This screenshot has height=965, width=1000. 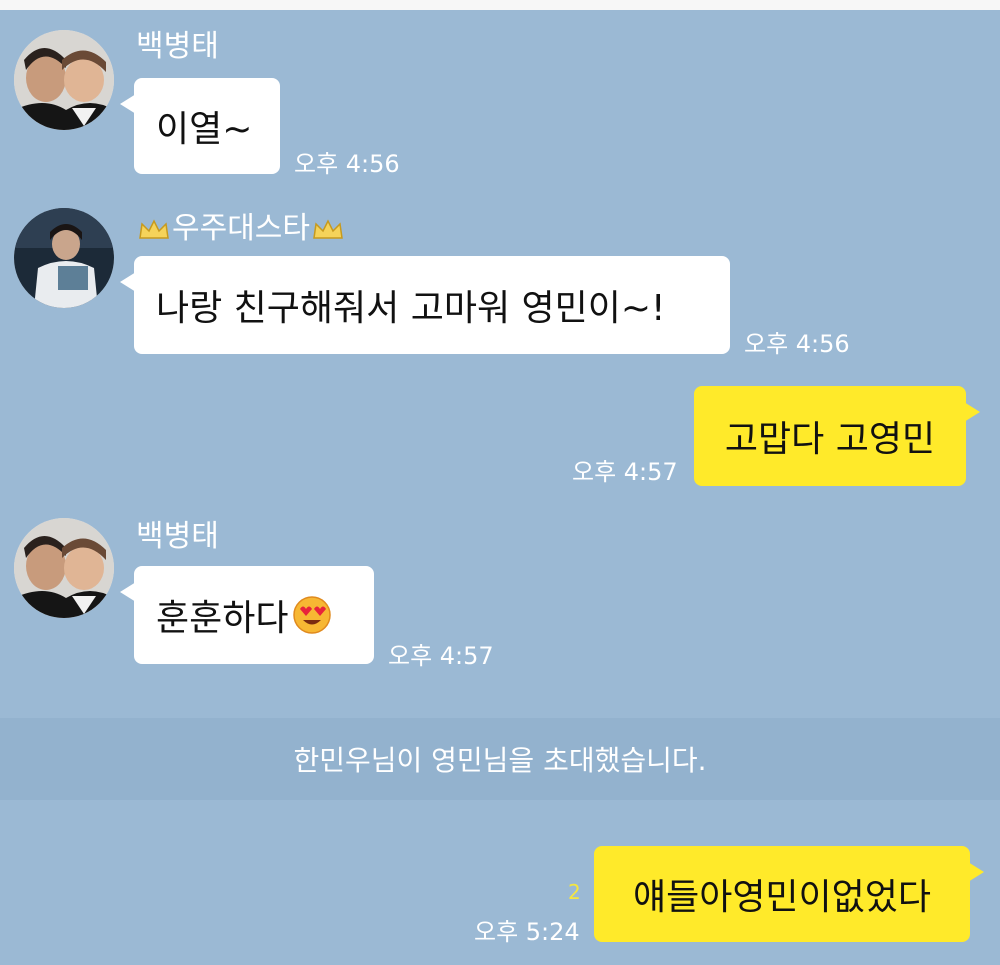 I want to click on top-edge, so click(x=500, y=5).